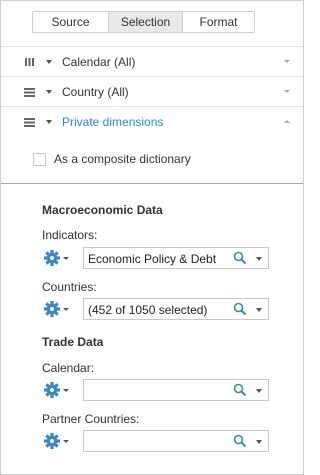  Describe the element at coordinates (69, 287) in the screenshot. I see `field-label-countries: Countries:` at that location.